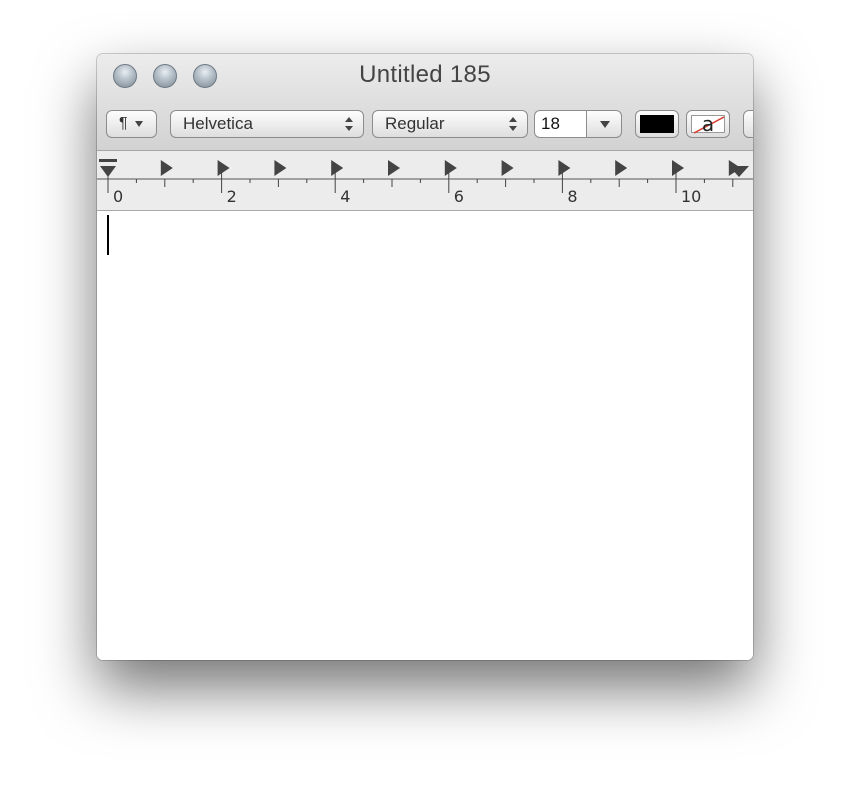 The image size is (850, 802). What do you see at coordinates (560, 124) in the screenshot?
I see `font-size-field: 18` at bounding box center [560, 124].